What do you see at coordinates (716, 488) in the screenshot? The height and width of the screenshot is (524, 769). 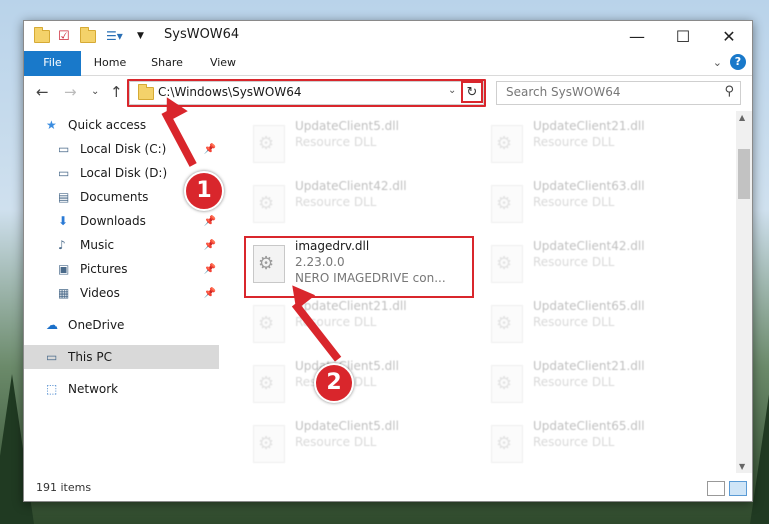 I see `details-view-icon` at bounding box center [716, 488].